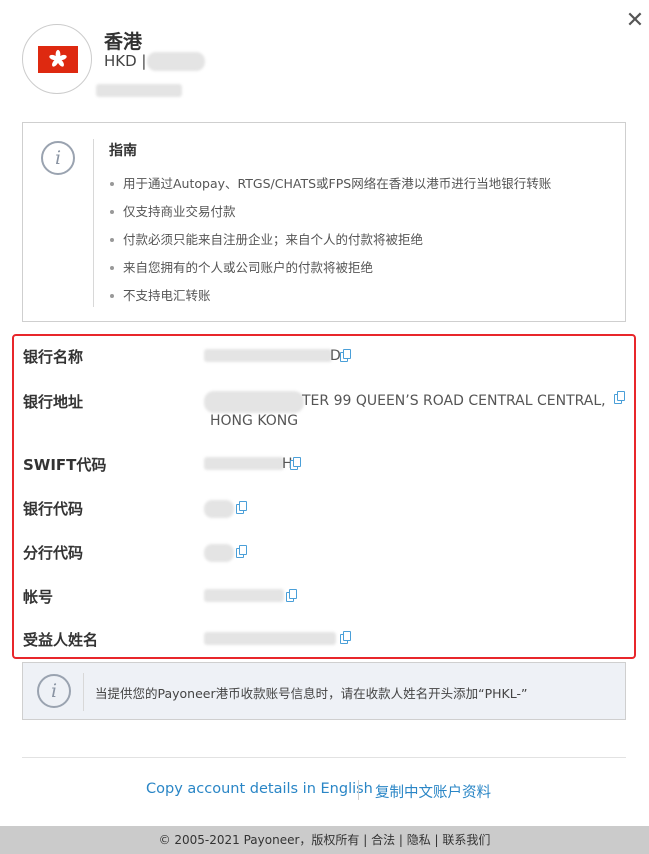 The image size is (649, 854). Describe the element at coordinates (65, 465) in the screenshot. I see `swift-code-label: SWIFT代码` at that location.